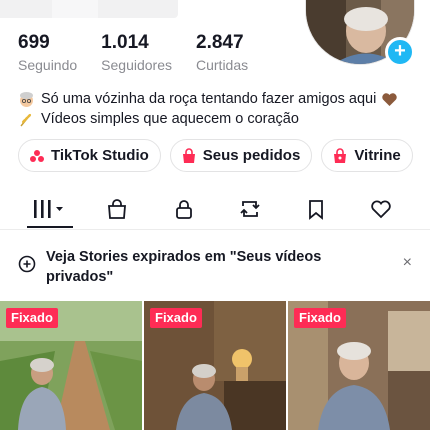  I want to click on chip-label: Seus pedidos, so click(251, 155).